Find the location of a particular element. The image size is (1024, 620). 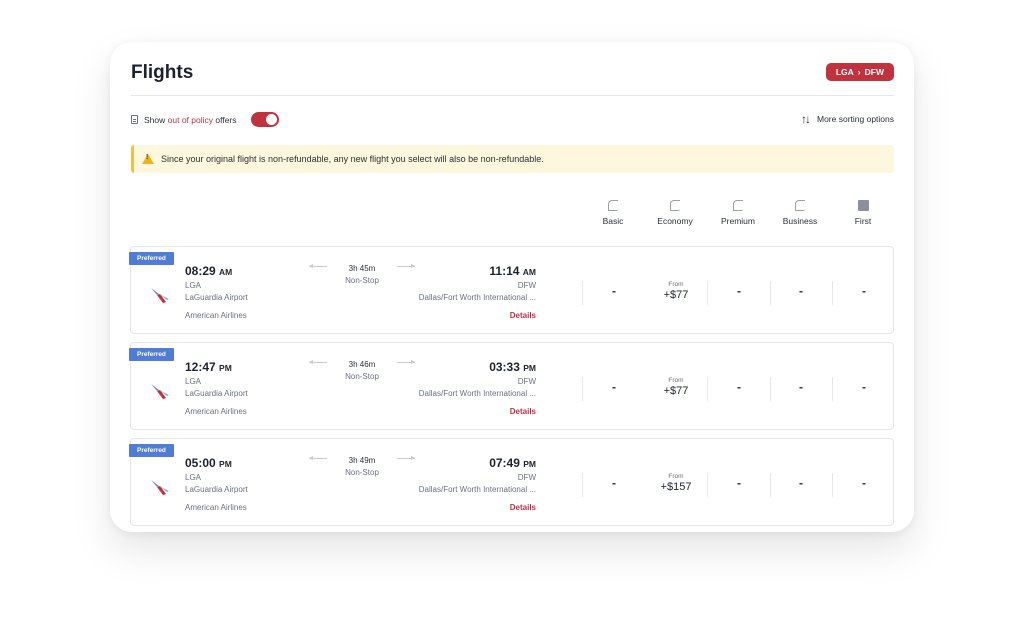

arrival-time-value: 11:14 is located at coordinates (504, 271).